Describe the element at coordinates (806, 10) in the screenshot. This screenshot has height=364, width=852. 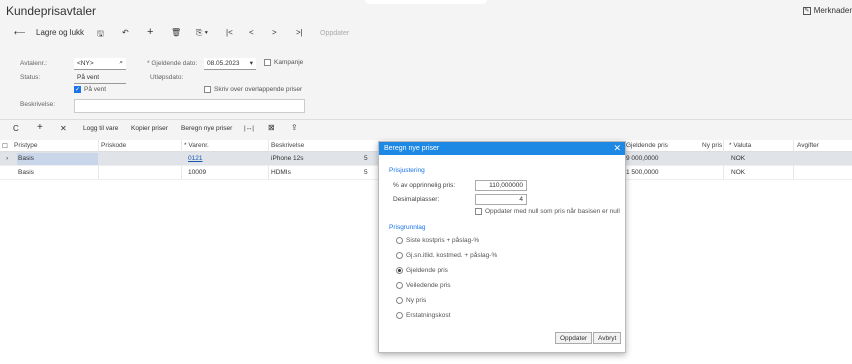
I see `edit-icon: ✎` at that location.